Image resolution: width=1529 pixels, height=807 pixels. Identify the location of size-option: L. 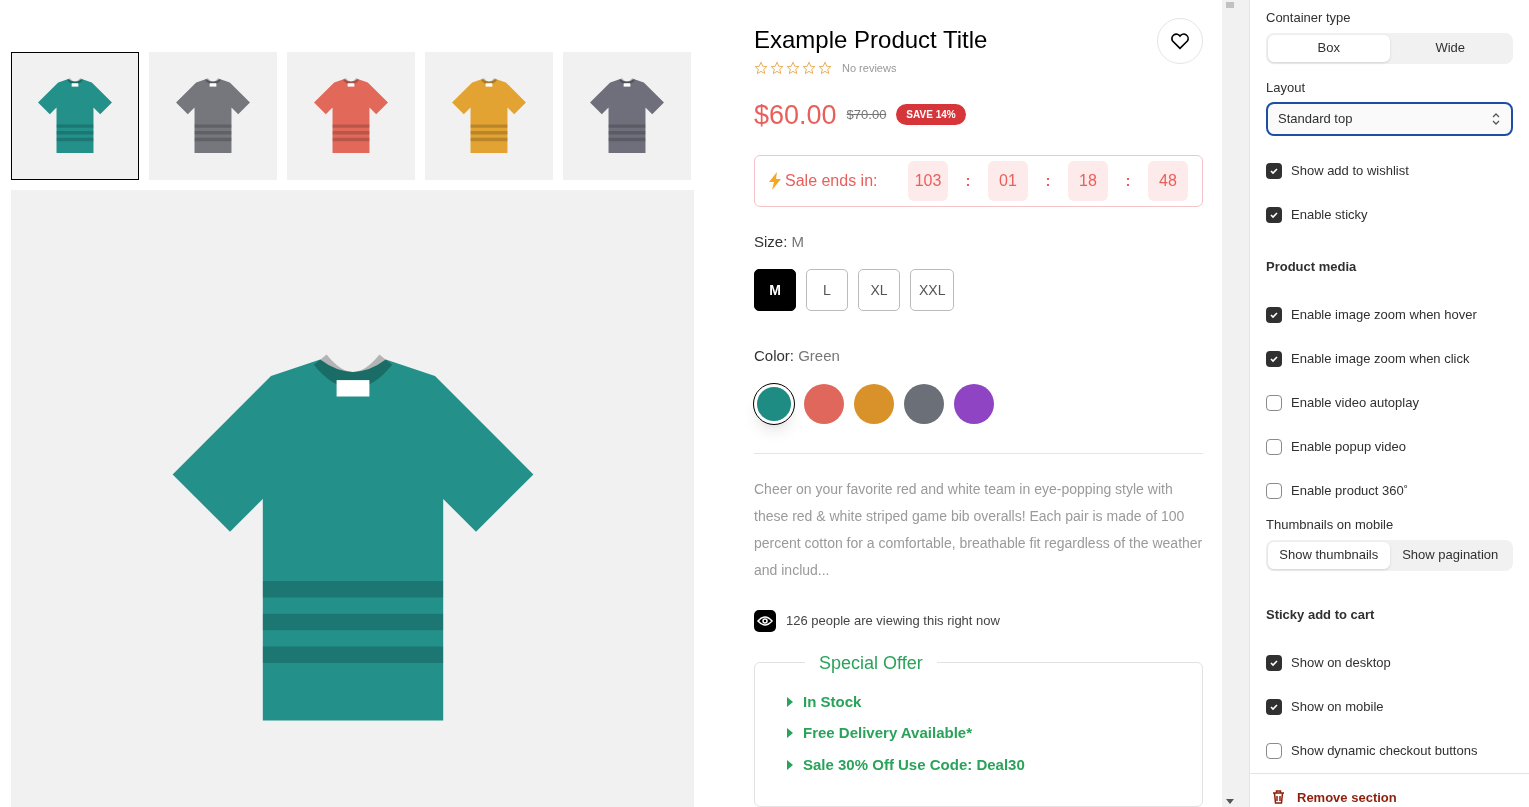
(827, 290).